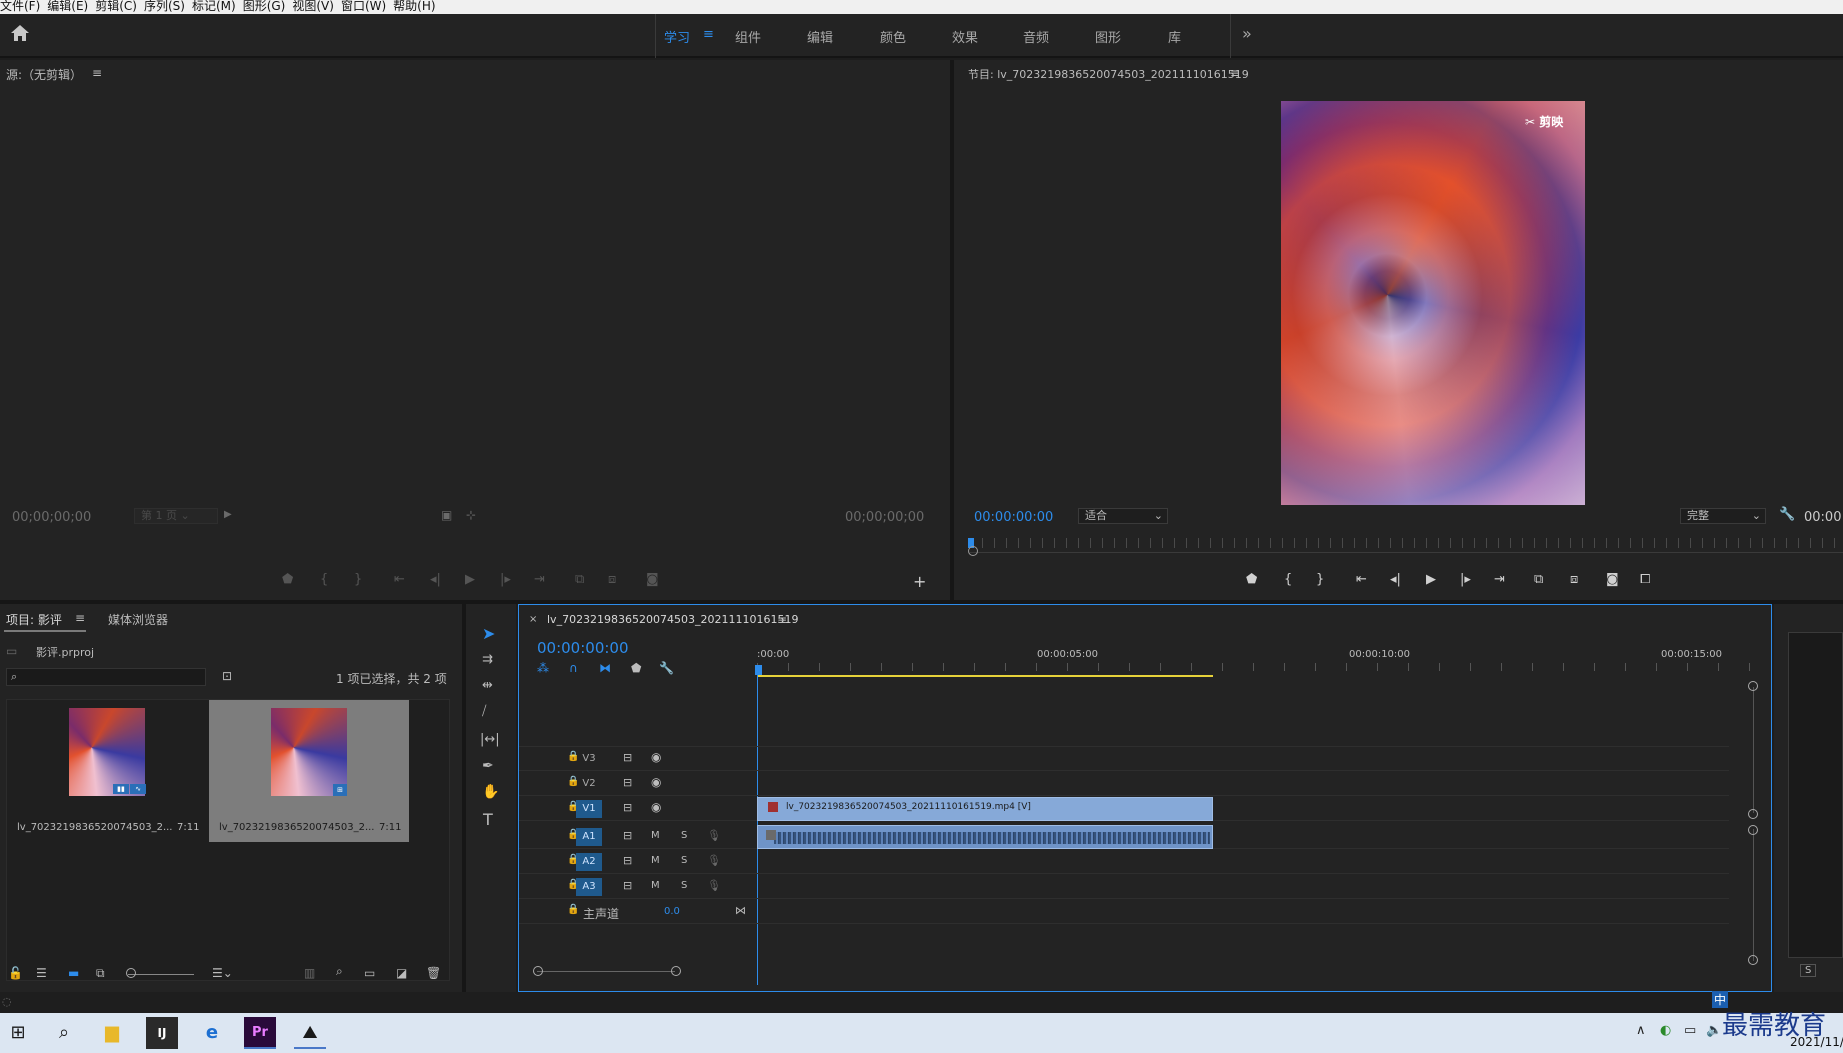 This screenshot has width=1843, height=1053. I want to click on pen-tool-icon: ✒, so click(488, 766).